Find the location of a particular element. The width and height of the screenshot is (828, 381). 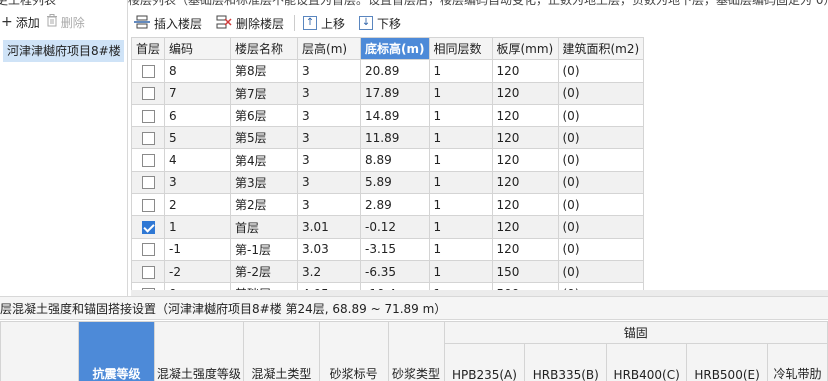

floor-code-cell: 3 is located at coordinates (198, 182).